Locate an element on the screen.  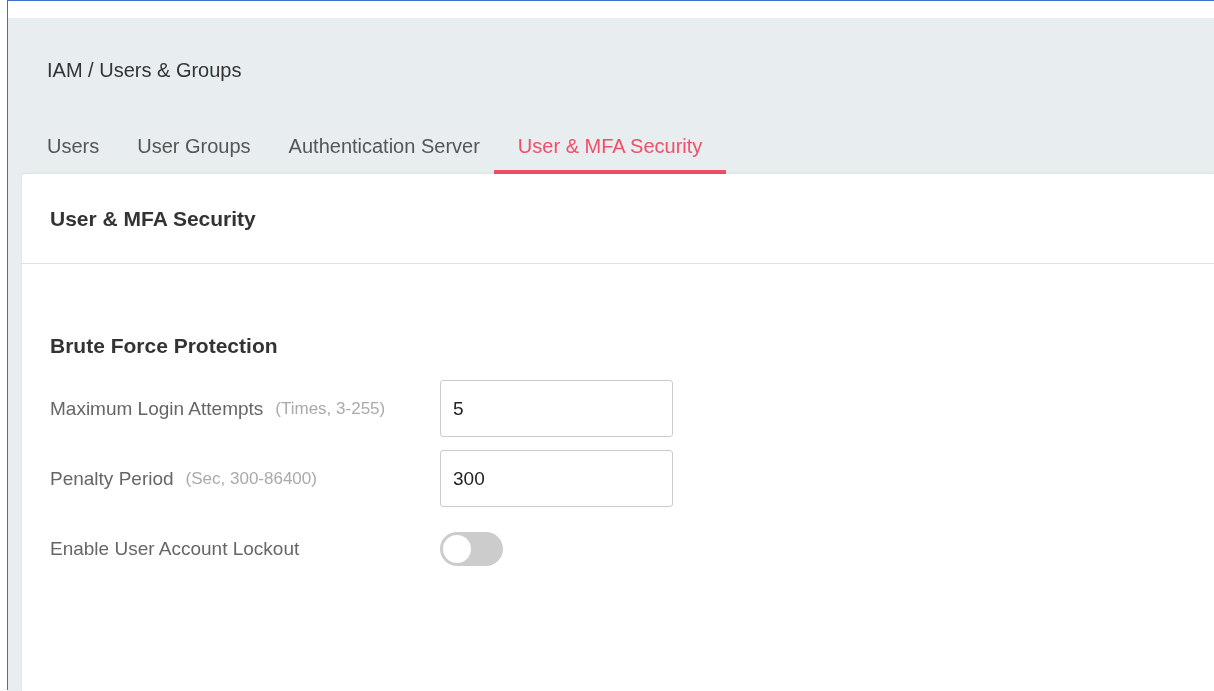
field-hint: (Sec, 300-86400) is located at coordinates (251, 478).